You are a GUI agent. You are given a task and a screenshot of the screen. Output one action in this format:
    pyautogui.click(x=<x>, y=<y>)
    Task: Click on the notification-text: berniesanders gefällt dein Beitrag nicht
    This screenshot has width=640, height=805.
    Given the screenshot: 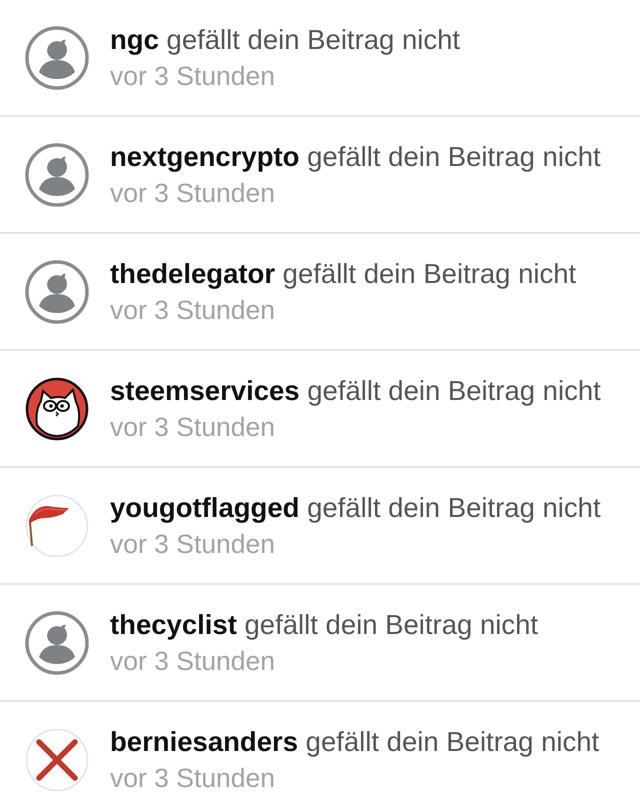 What is the action you would take?
    pyautogui.click(x=355, y=741)
    